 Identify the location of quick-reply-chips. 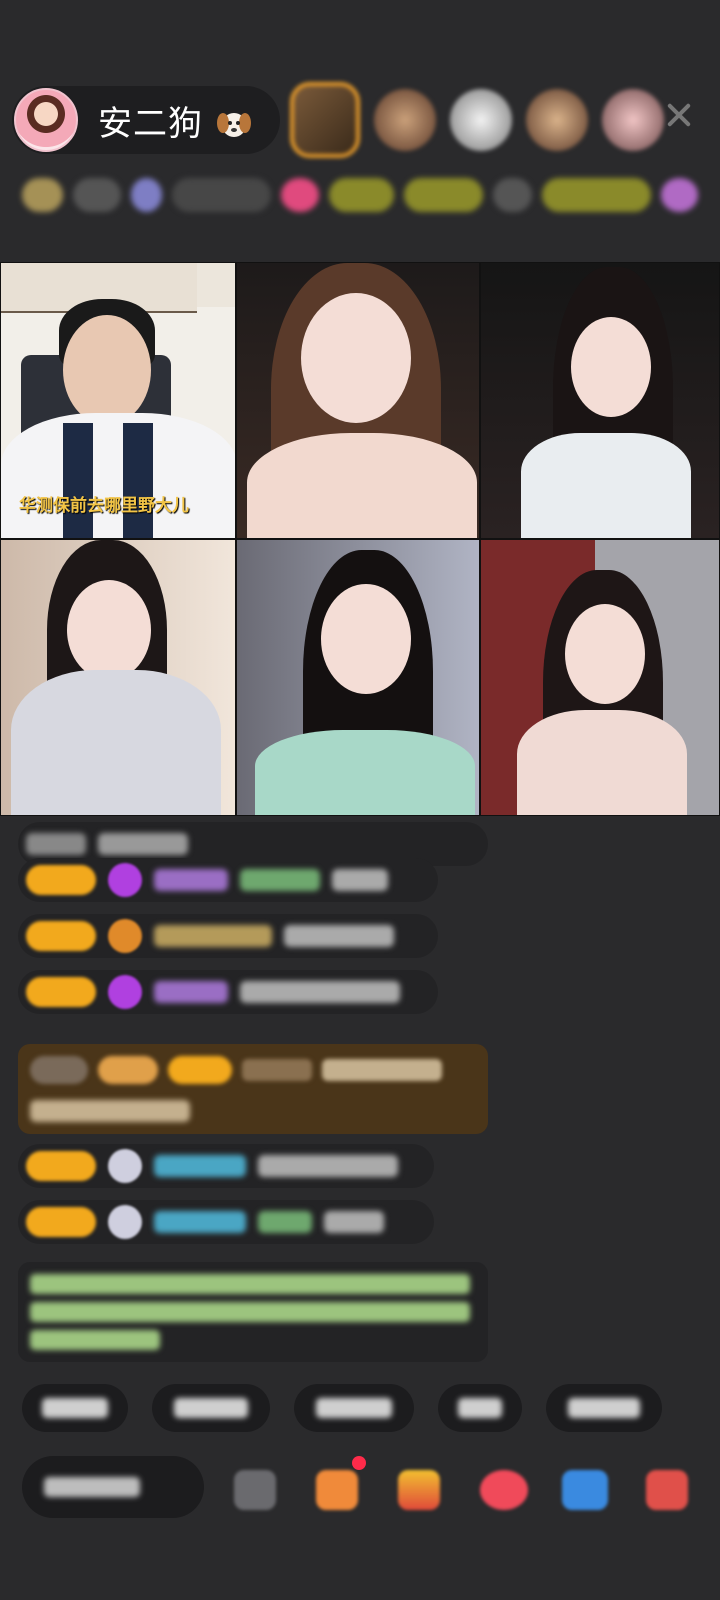
(342, 1408).